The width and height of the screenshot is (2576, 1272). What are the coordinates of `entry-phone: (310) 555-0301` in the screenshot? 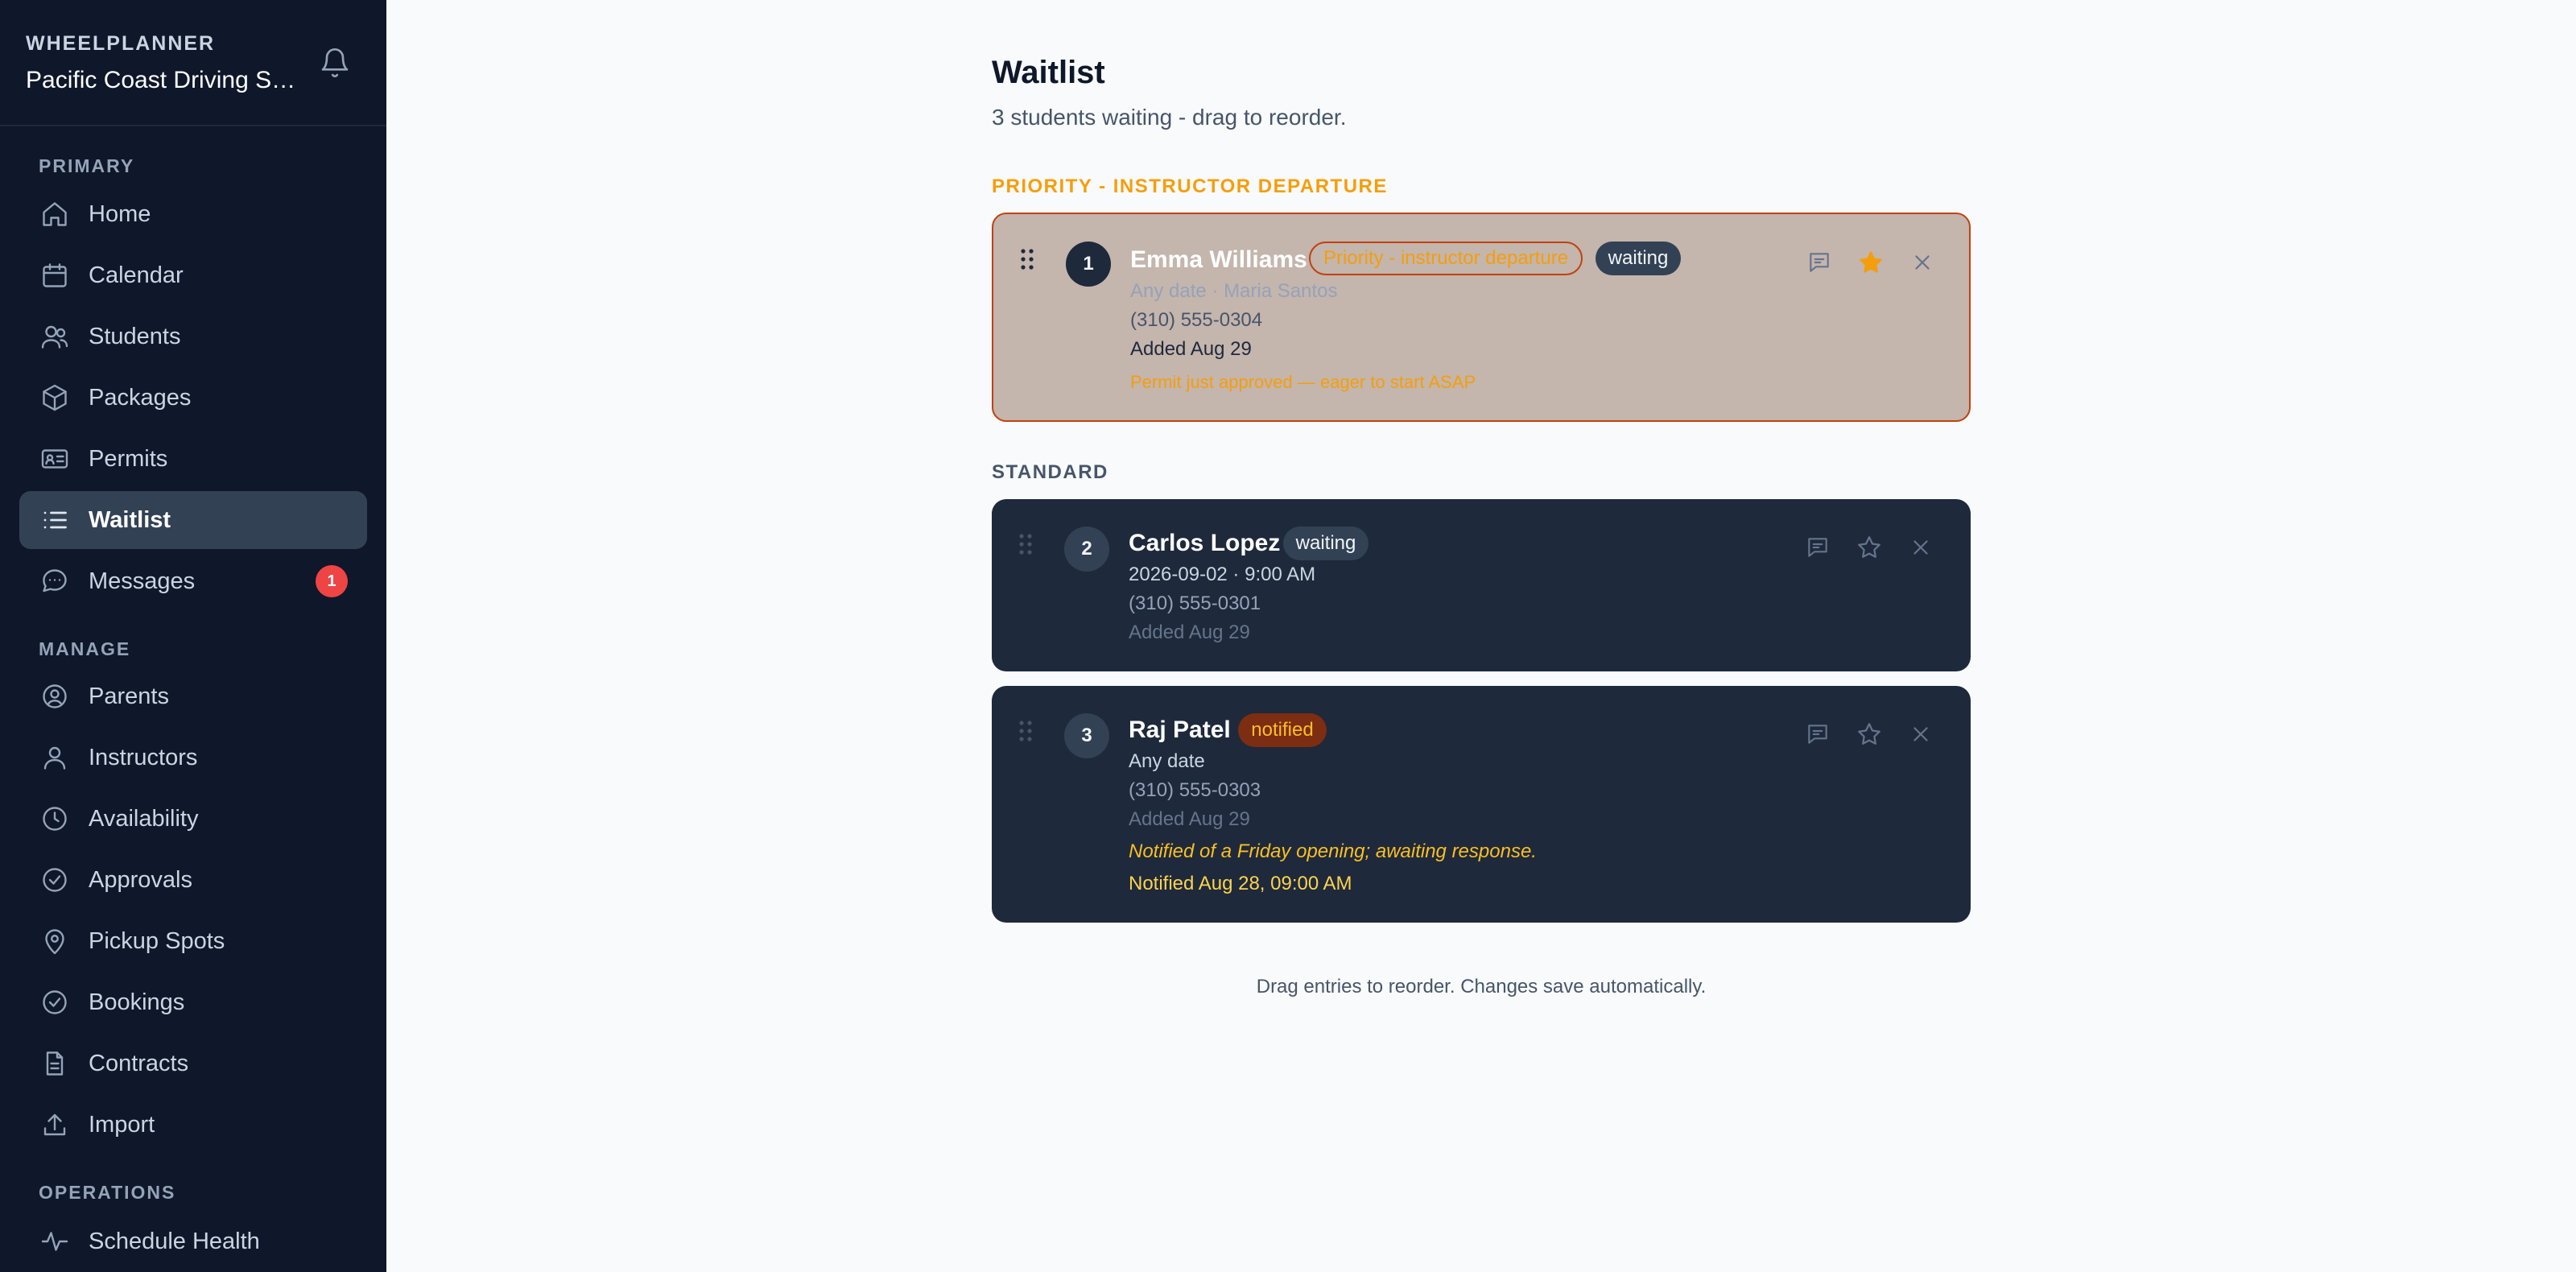 It's located at (1195, 603).